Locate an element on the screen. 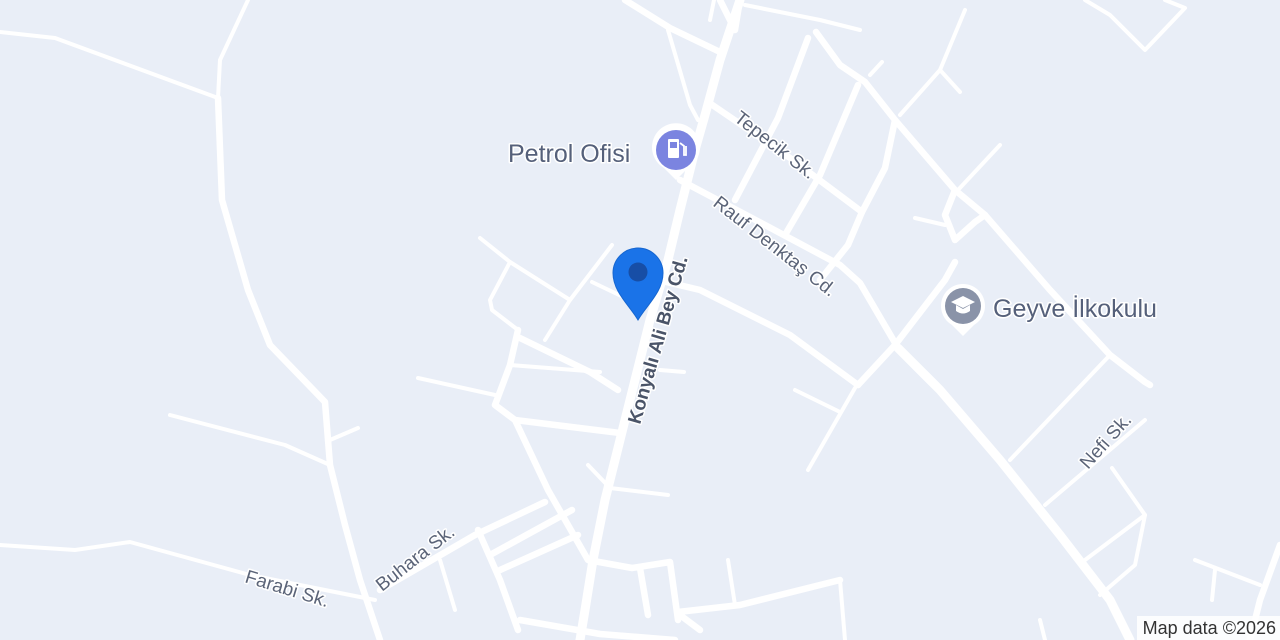 The image size is (1280, 640). gas-station-icon is located at coordinates (676, 151).